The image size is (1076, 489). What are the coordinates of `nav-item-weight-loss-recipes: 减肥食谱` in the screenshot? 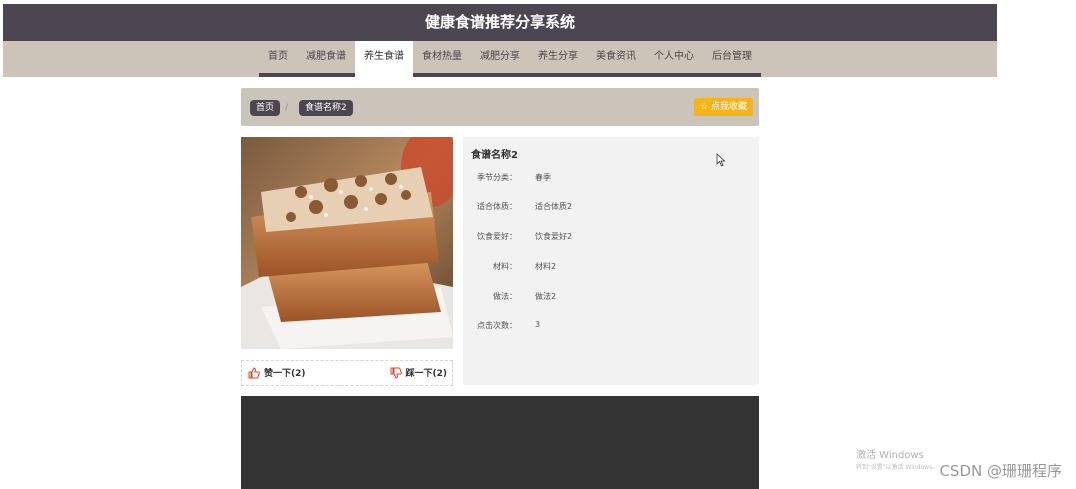 It's located at (326, 59).